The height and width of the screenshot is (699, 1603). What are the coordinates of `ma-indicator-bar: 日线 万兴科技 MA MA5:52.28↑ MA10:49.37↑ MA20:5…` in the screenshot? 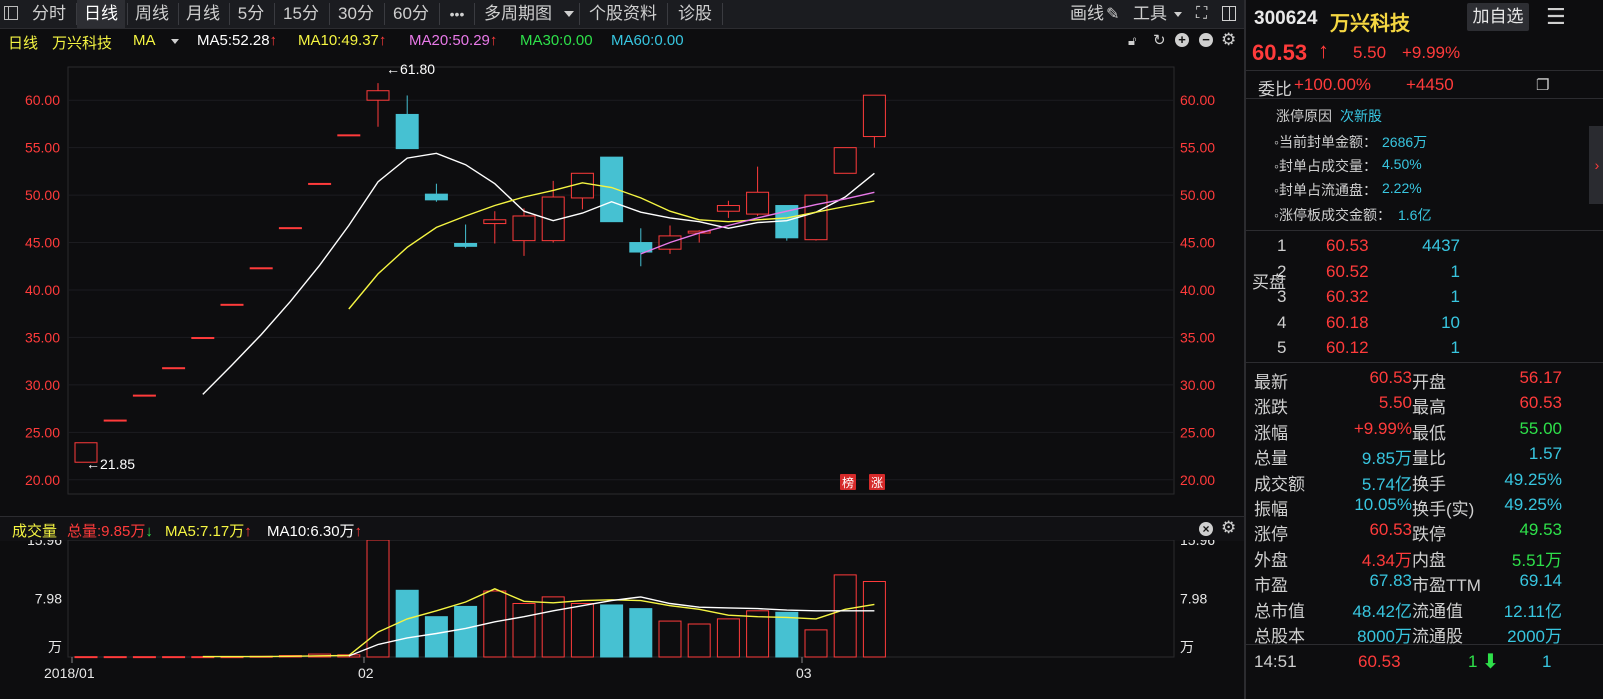 It's located at (622, 41).